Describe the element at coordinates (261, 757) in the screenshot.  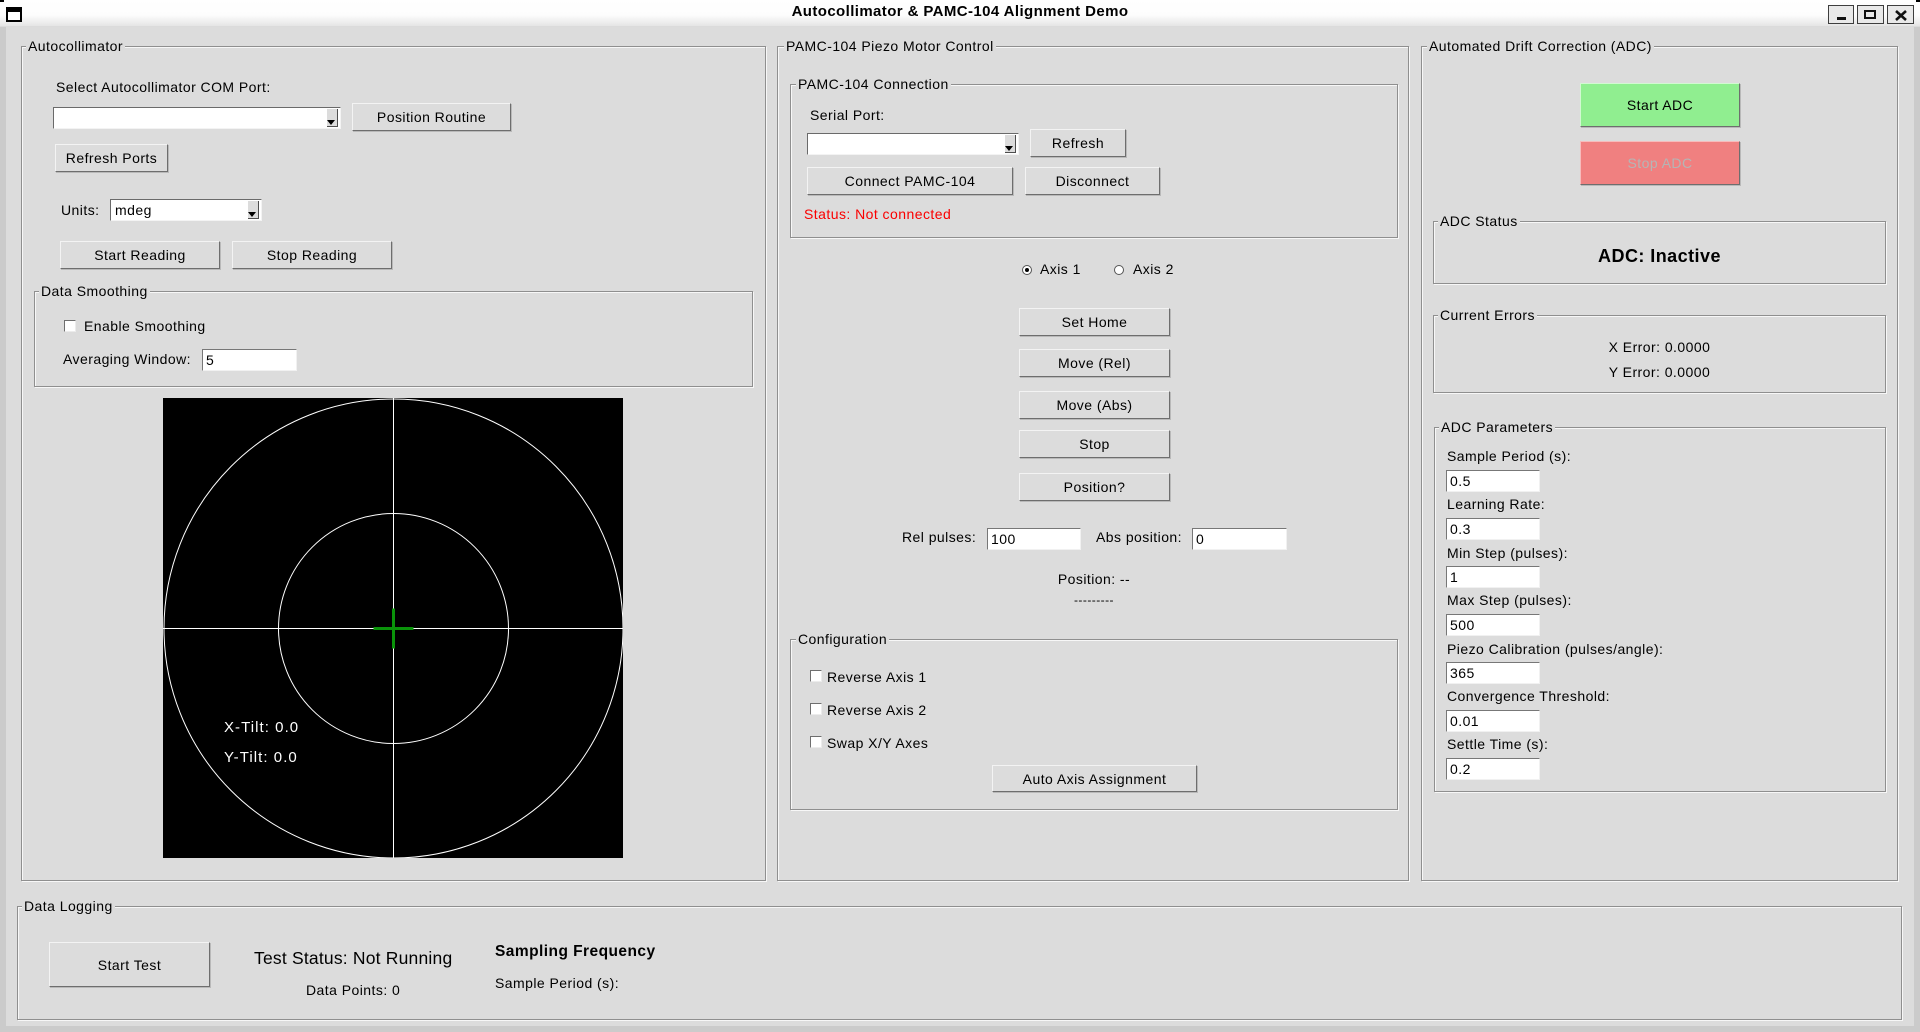
I see `svg-text: Y-Tilt: 0.0` at that location.